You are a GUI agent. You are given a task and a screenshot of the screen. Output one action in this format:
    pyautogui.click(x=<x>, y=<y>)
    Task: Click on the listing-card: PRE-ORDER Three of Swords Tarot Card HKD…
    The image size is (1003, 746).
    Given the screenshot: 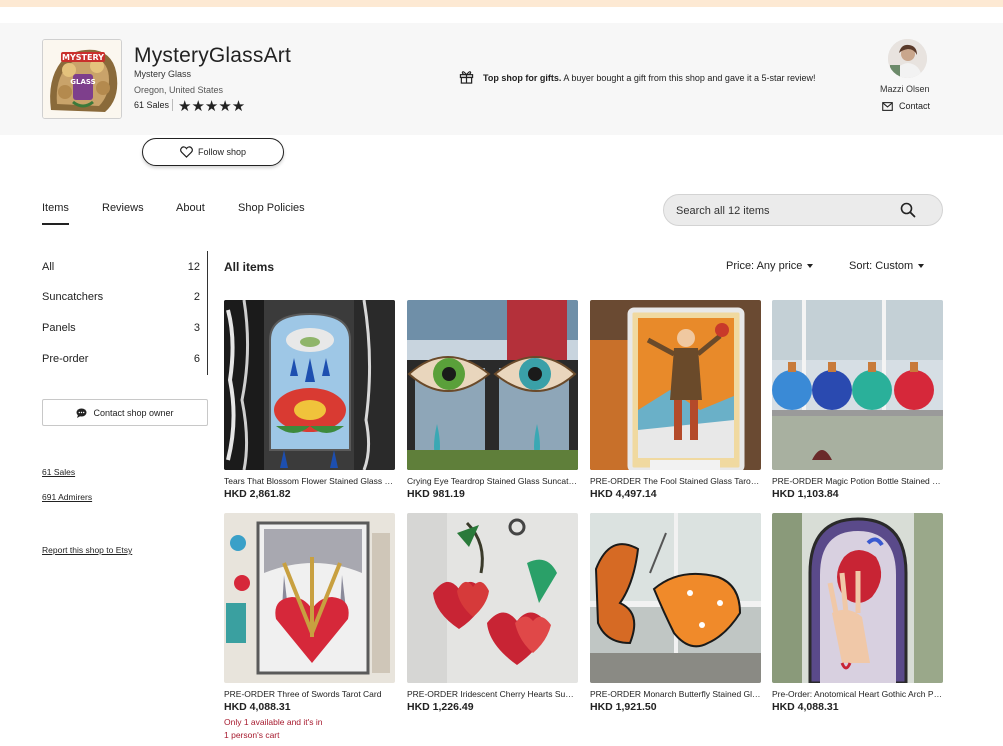 What is the action you would take?
    pyautogui.click(x=309, y=627)
    